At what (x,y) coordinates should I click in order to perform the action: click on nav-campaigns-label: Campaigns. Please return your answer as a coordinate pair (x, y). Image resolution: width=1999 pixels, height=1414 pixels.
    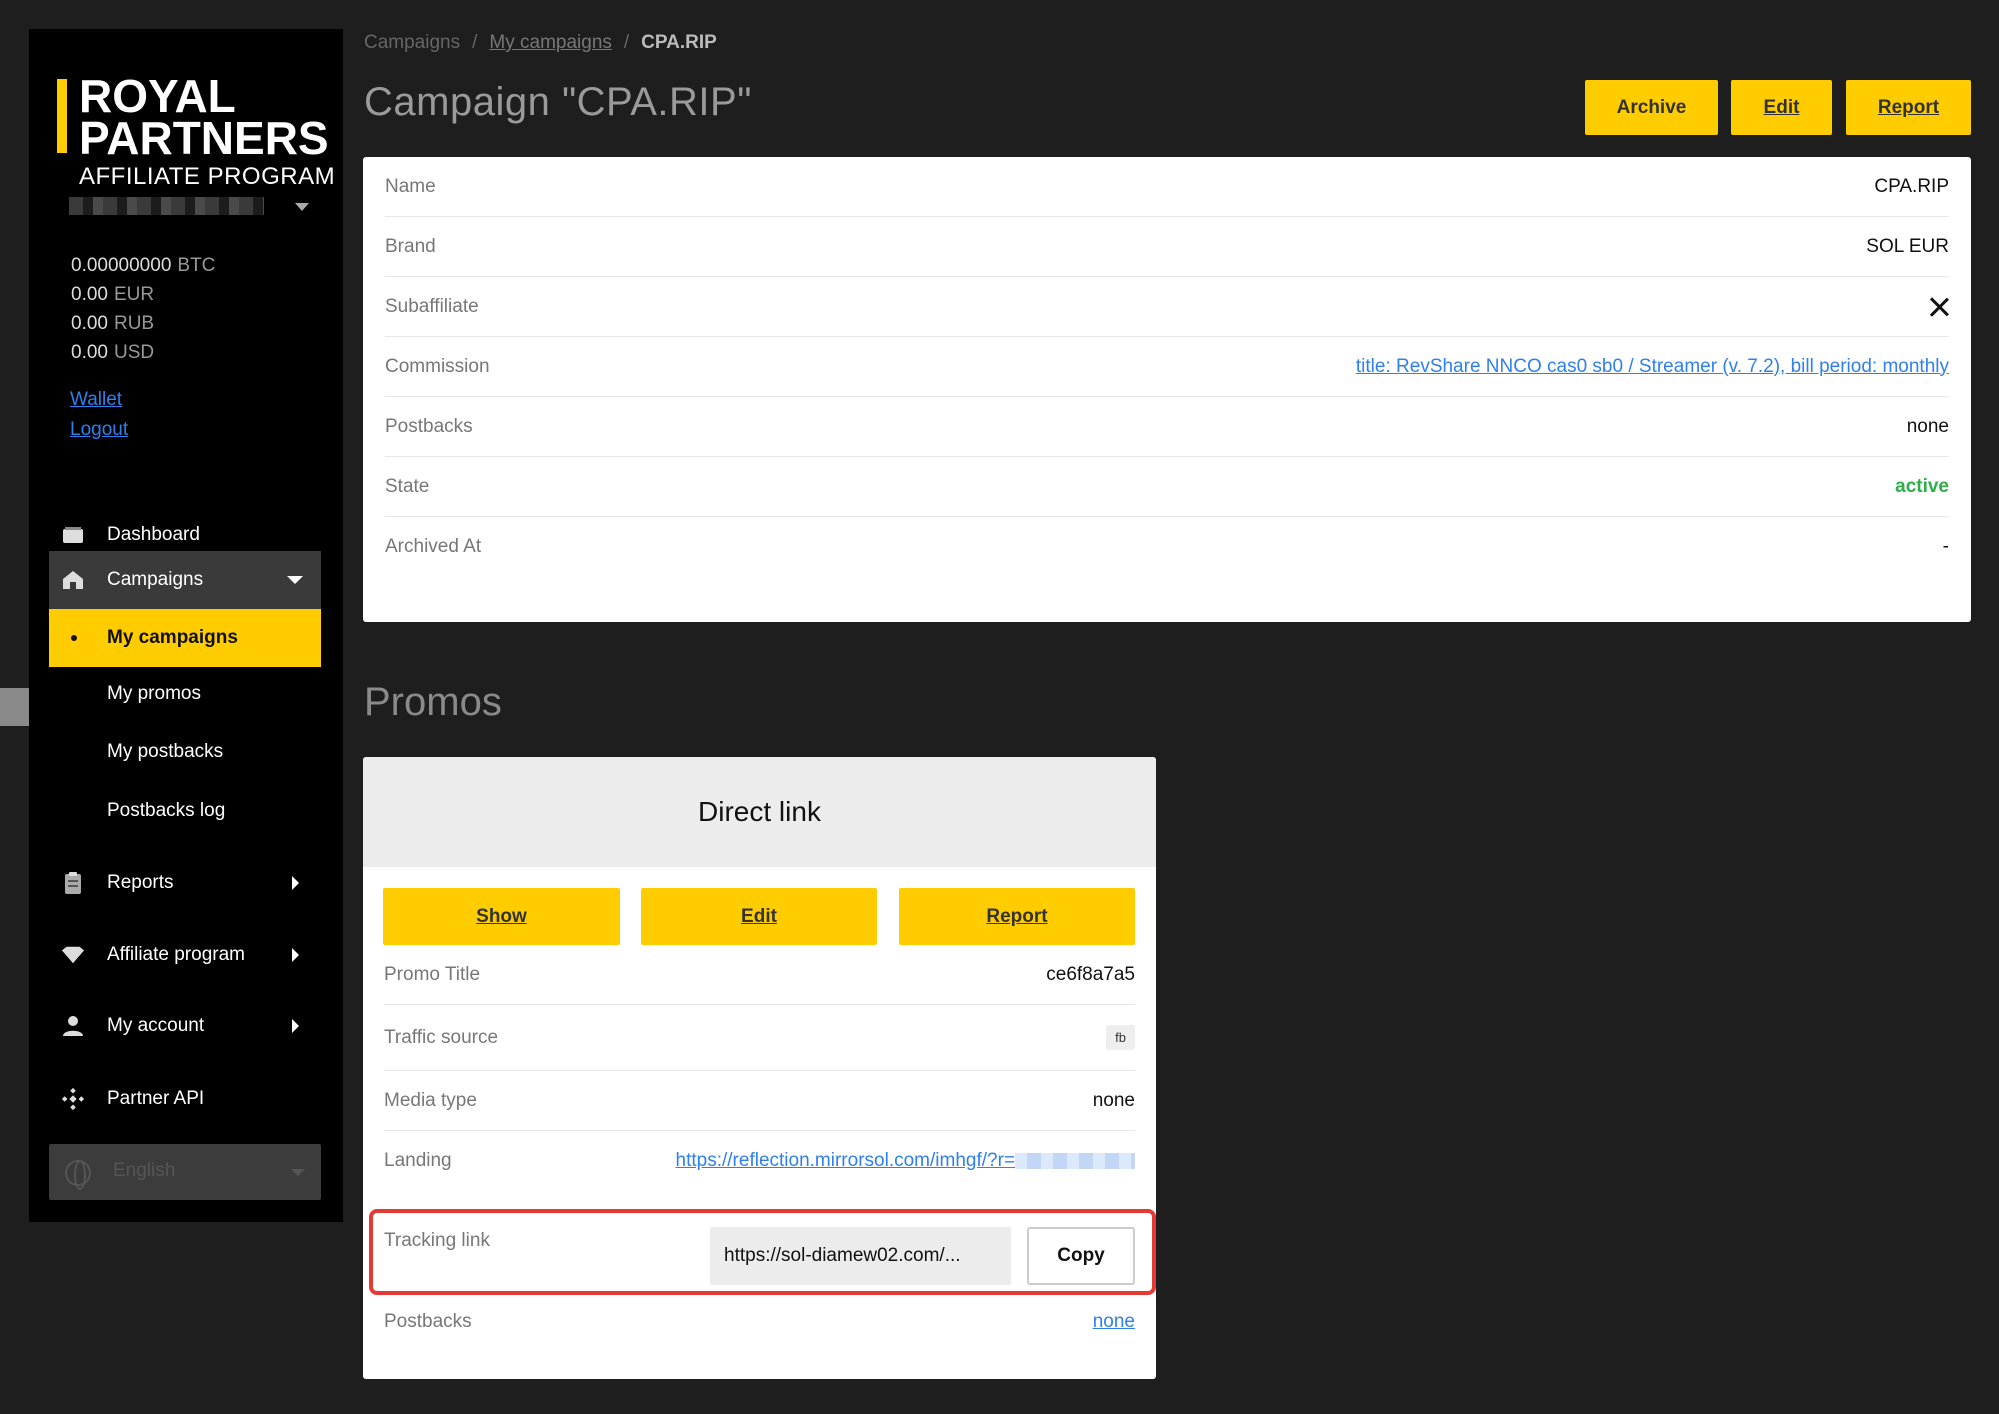
    Looking at the image, I should click on (155, 579).